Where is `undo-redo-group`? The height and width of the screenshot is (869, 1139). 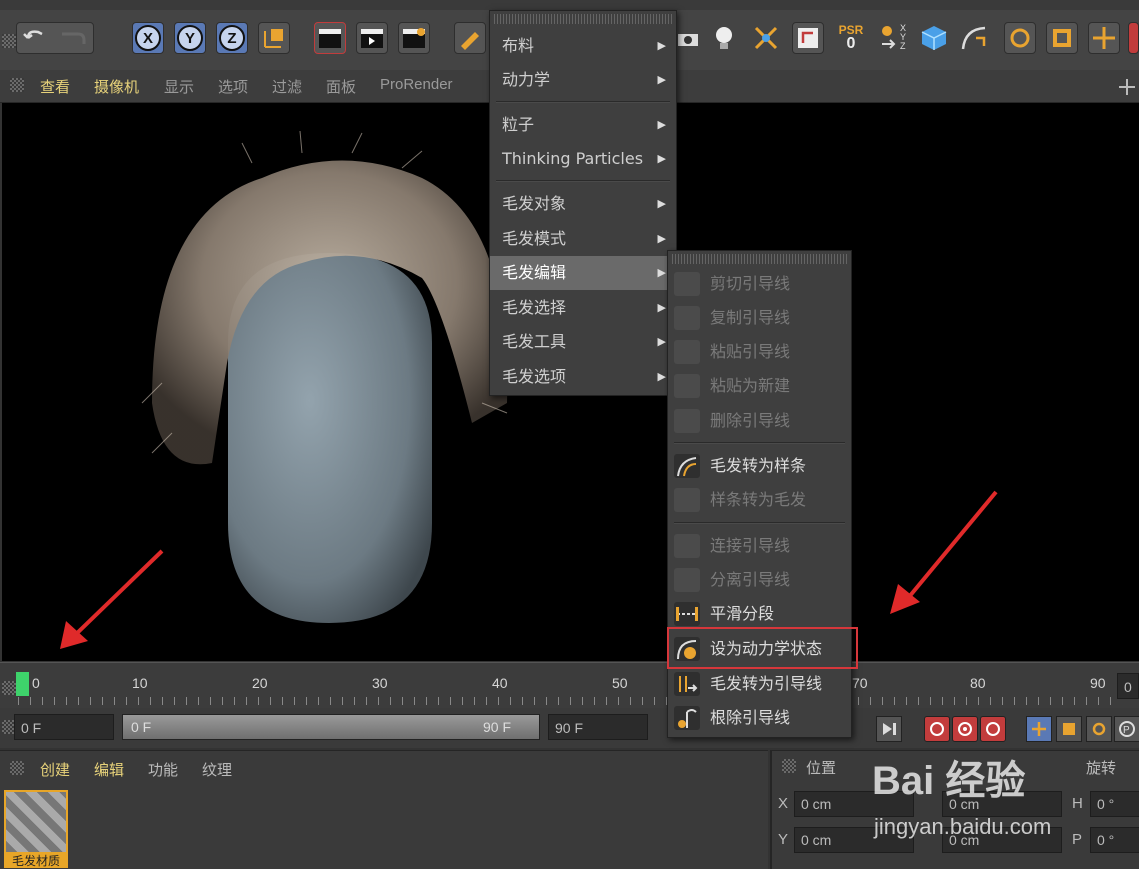
undo-redo-group is located at coordinates (55, 38).